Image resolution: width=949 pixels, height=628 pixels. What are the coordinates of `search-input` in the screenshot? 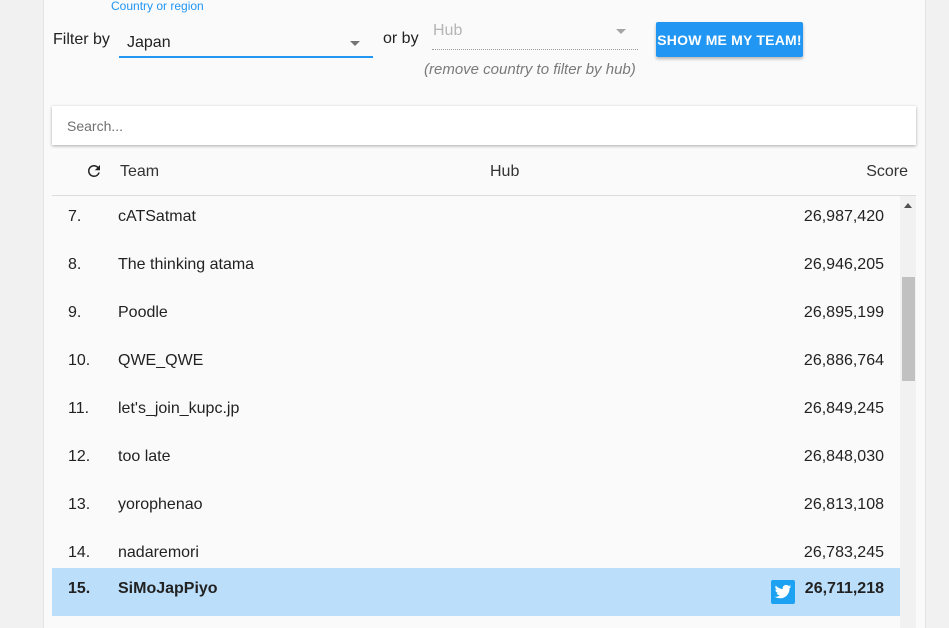 It's located at (484, 125).